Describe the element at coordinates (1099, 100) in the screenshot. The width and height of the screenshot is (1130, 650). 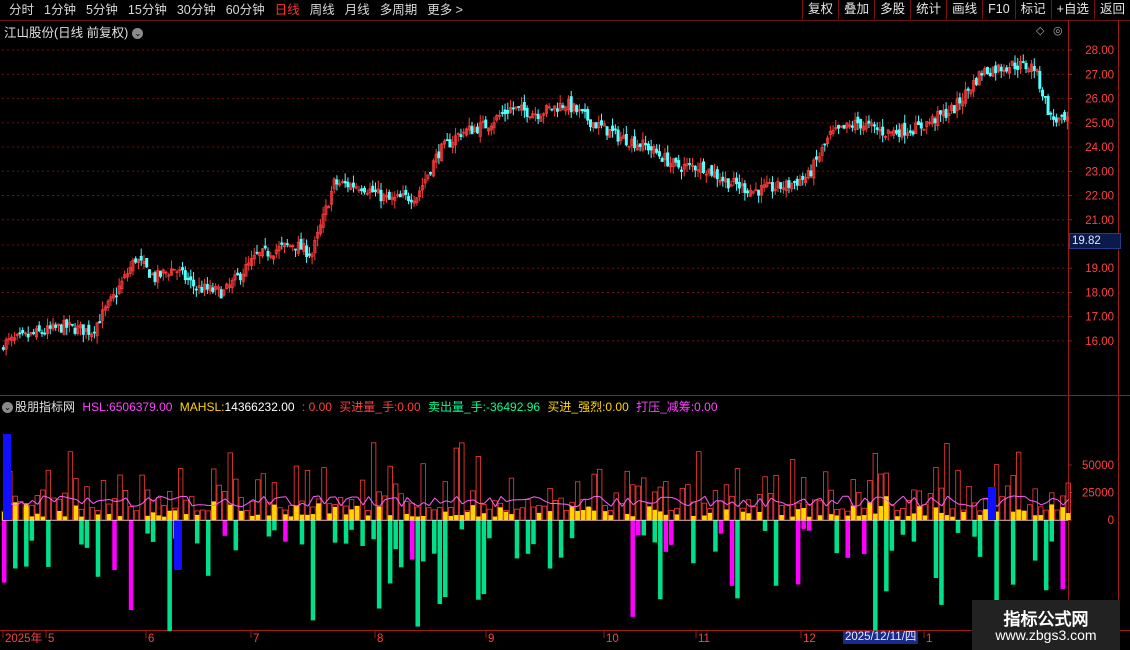
I see `price-axis-label: 26.00` at that location.